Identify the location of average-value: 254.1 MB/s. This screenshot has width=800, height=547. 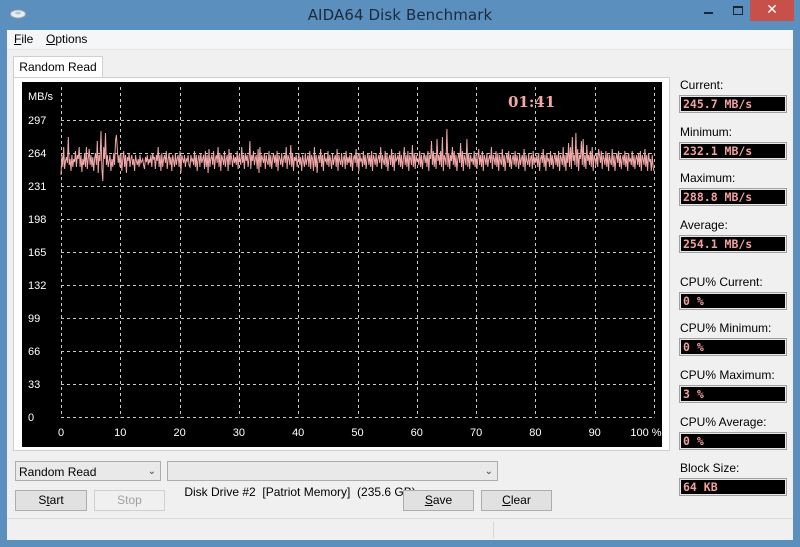
(733, 244).